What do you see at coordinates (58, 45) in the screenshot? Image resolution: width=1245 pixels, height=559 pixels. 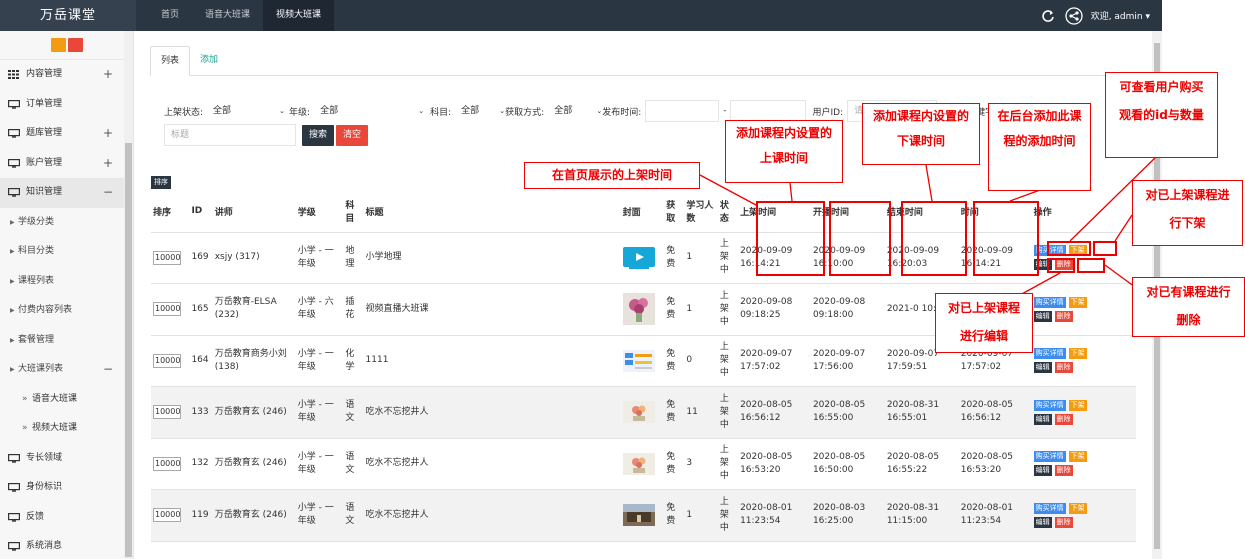 I see `home-icon` at bounding box center [58, 45].